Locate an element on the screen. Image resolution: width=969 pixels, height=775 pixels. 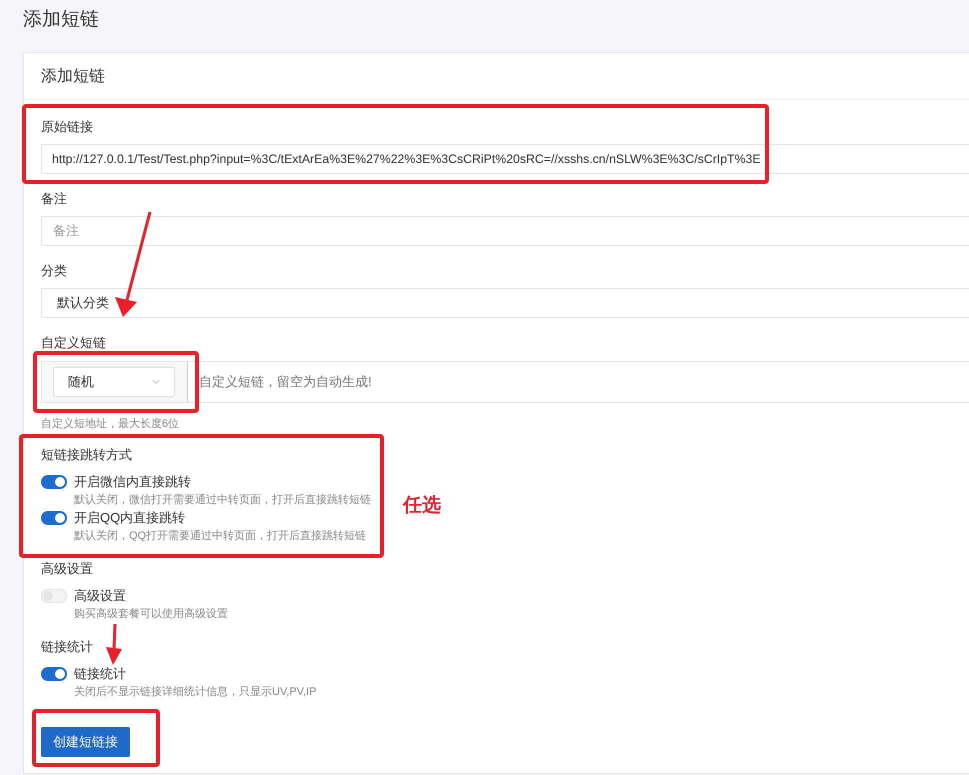
category-select: 默认分类 is located at coordinates (505, 303).